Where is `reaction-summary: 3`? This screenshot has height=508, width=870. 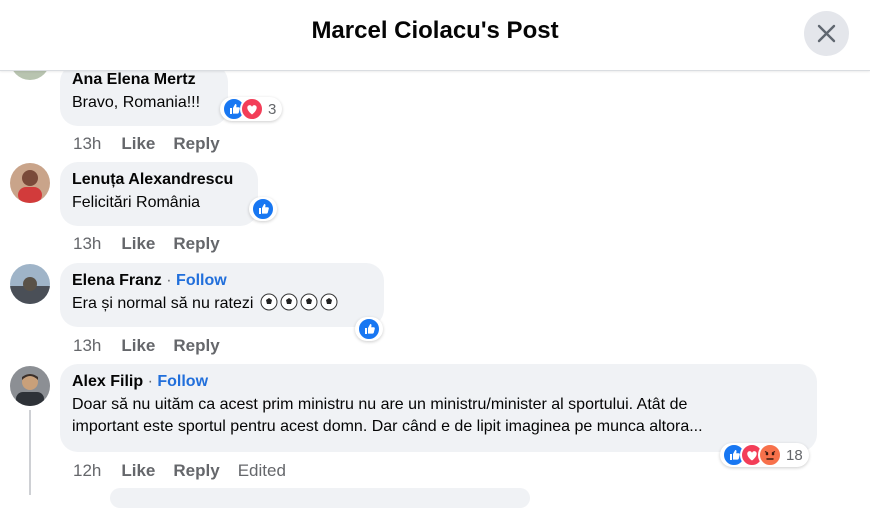 reaction-summary: 3 is located at coordinates (251, 109).